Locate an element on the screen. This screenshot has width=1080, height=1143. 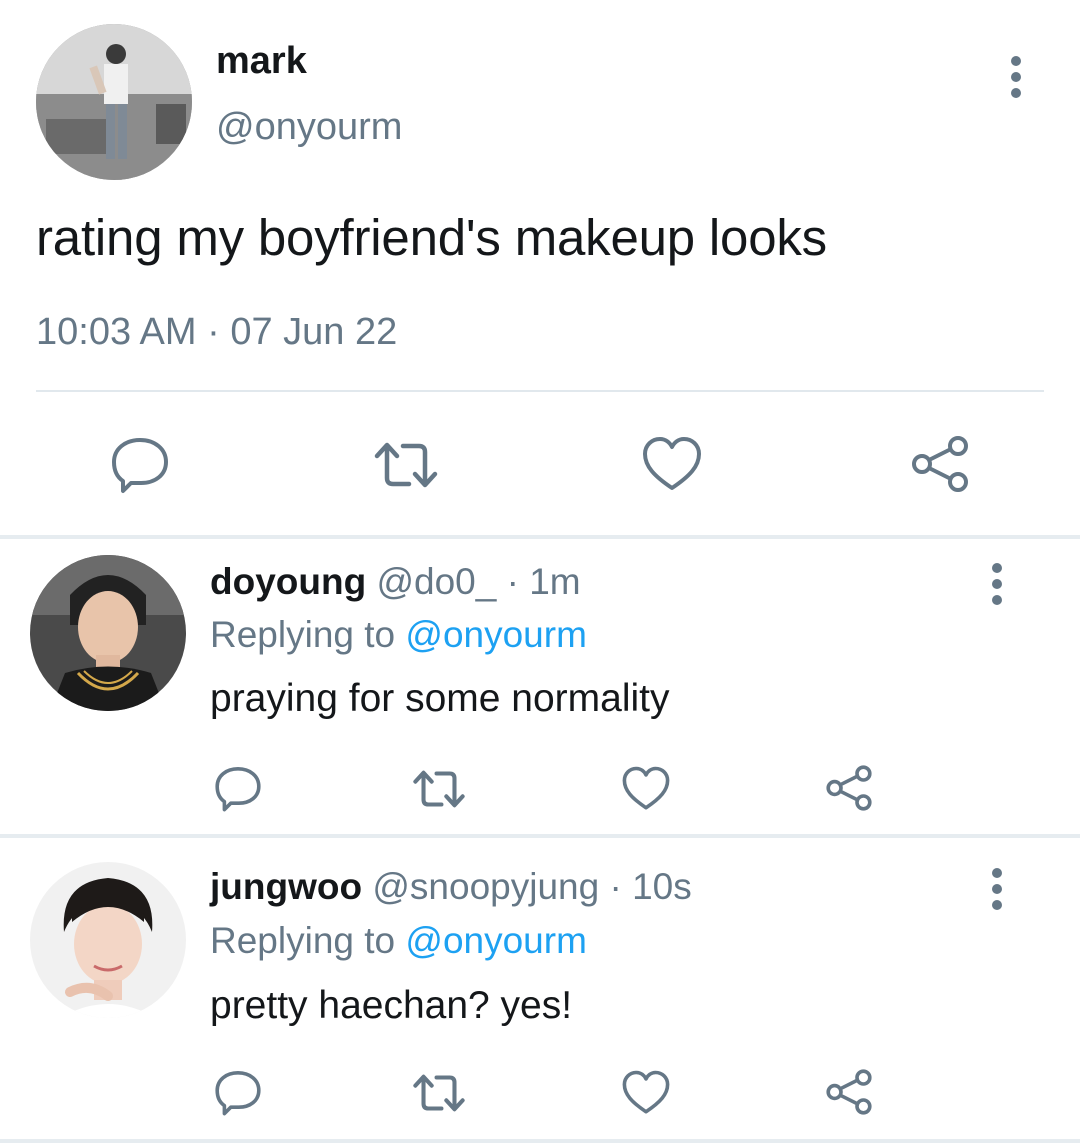
author-name: doyoung is located at coordinates (288, 581).